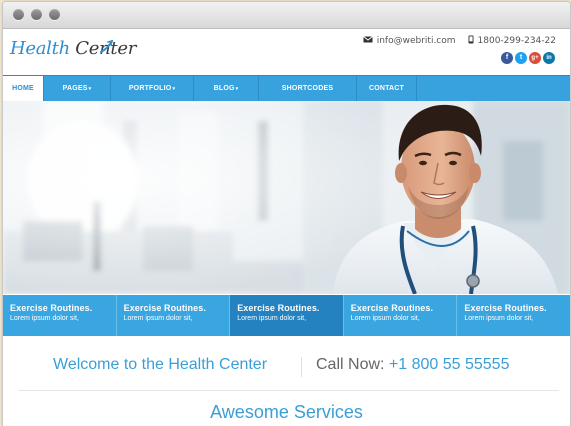  What do you see at coordinates (36, 14) in the screenshot?
I see `minimize-window-button` at bounding box center [36, 14].